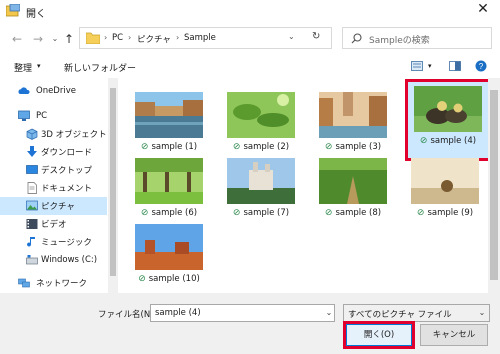  What do you see at coordinates (38, 39) in the screenshot?
I see `forward-icon: →` at bounding box center [38, 39].